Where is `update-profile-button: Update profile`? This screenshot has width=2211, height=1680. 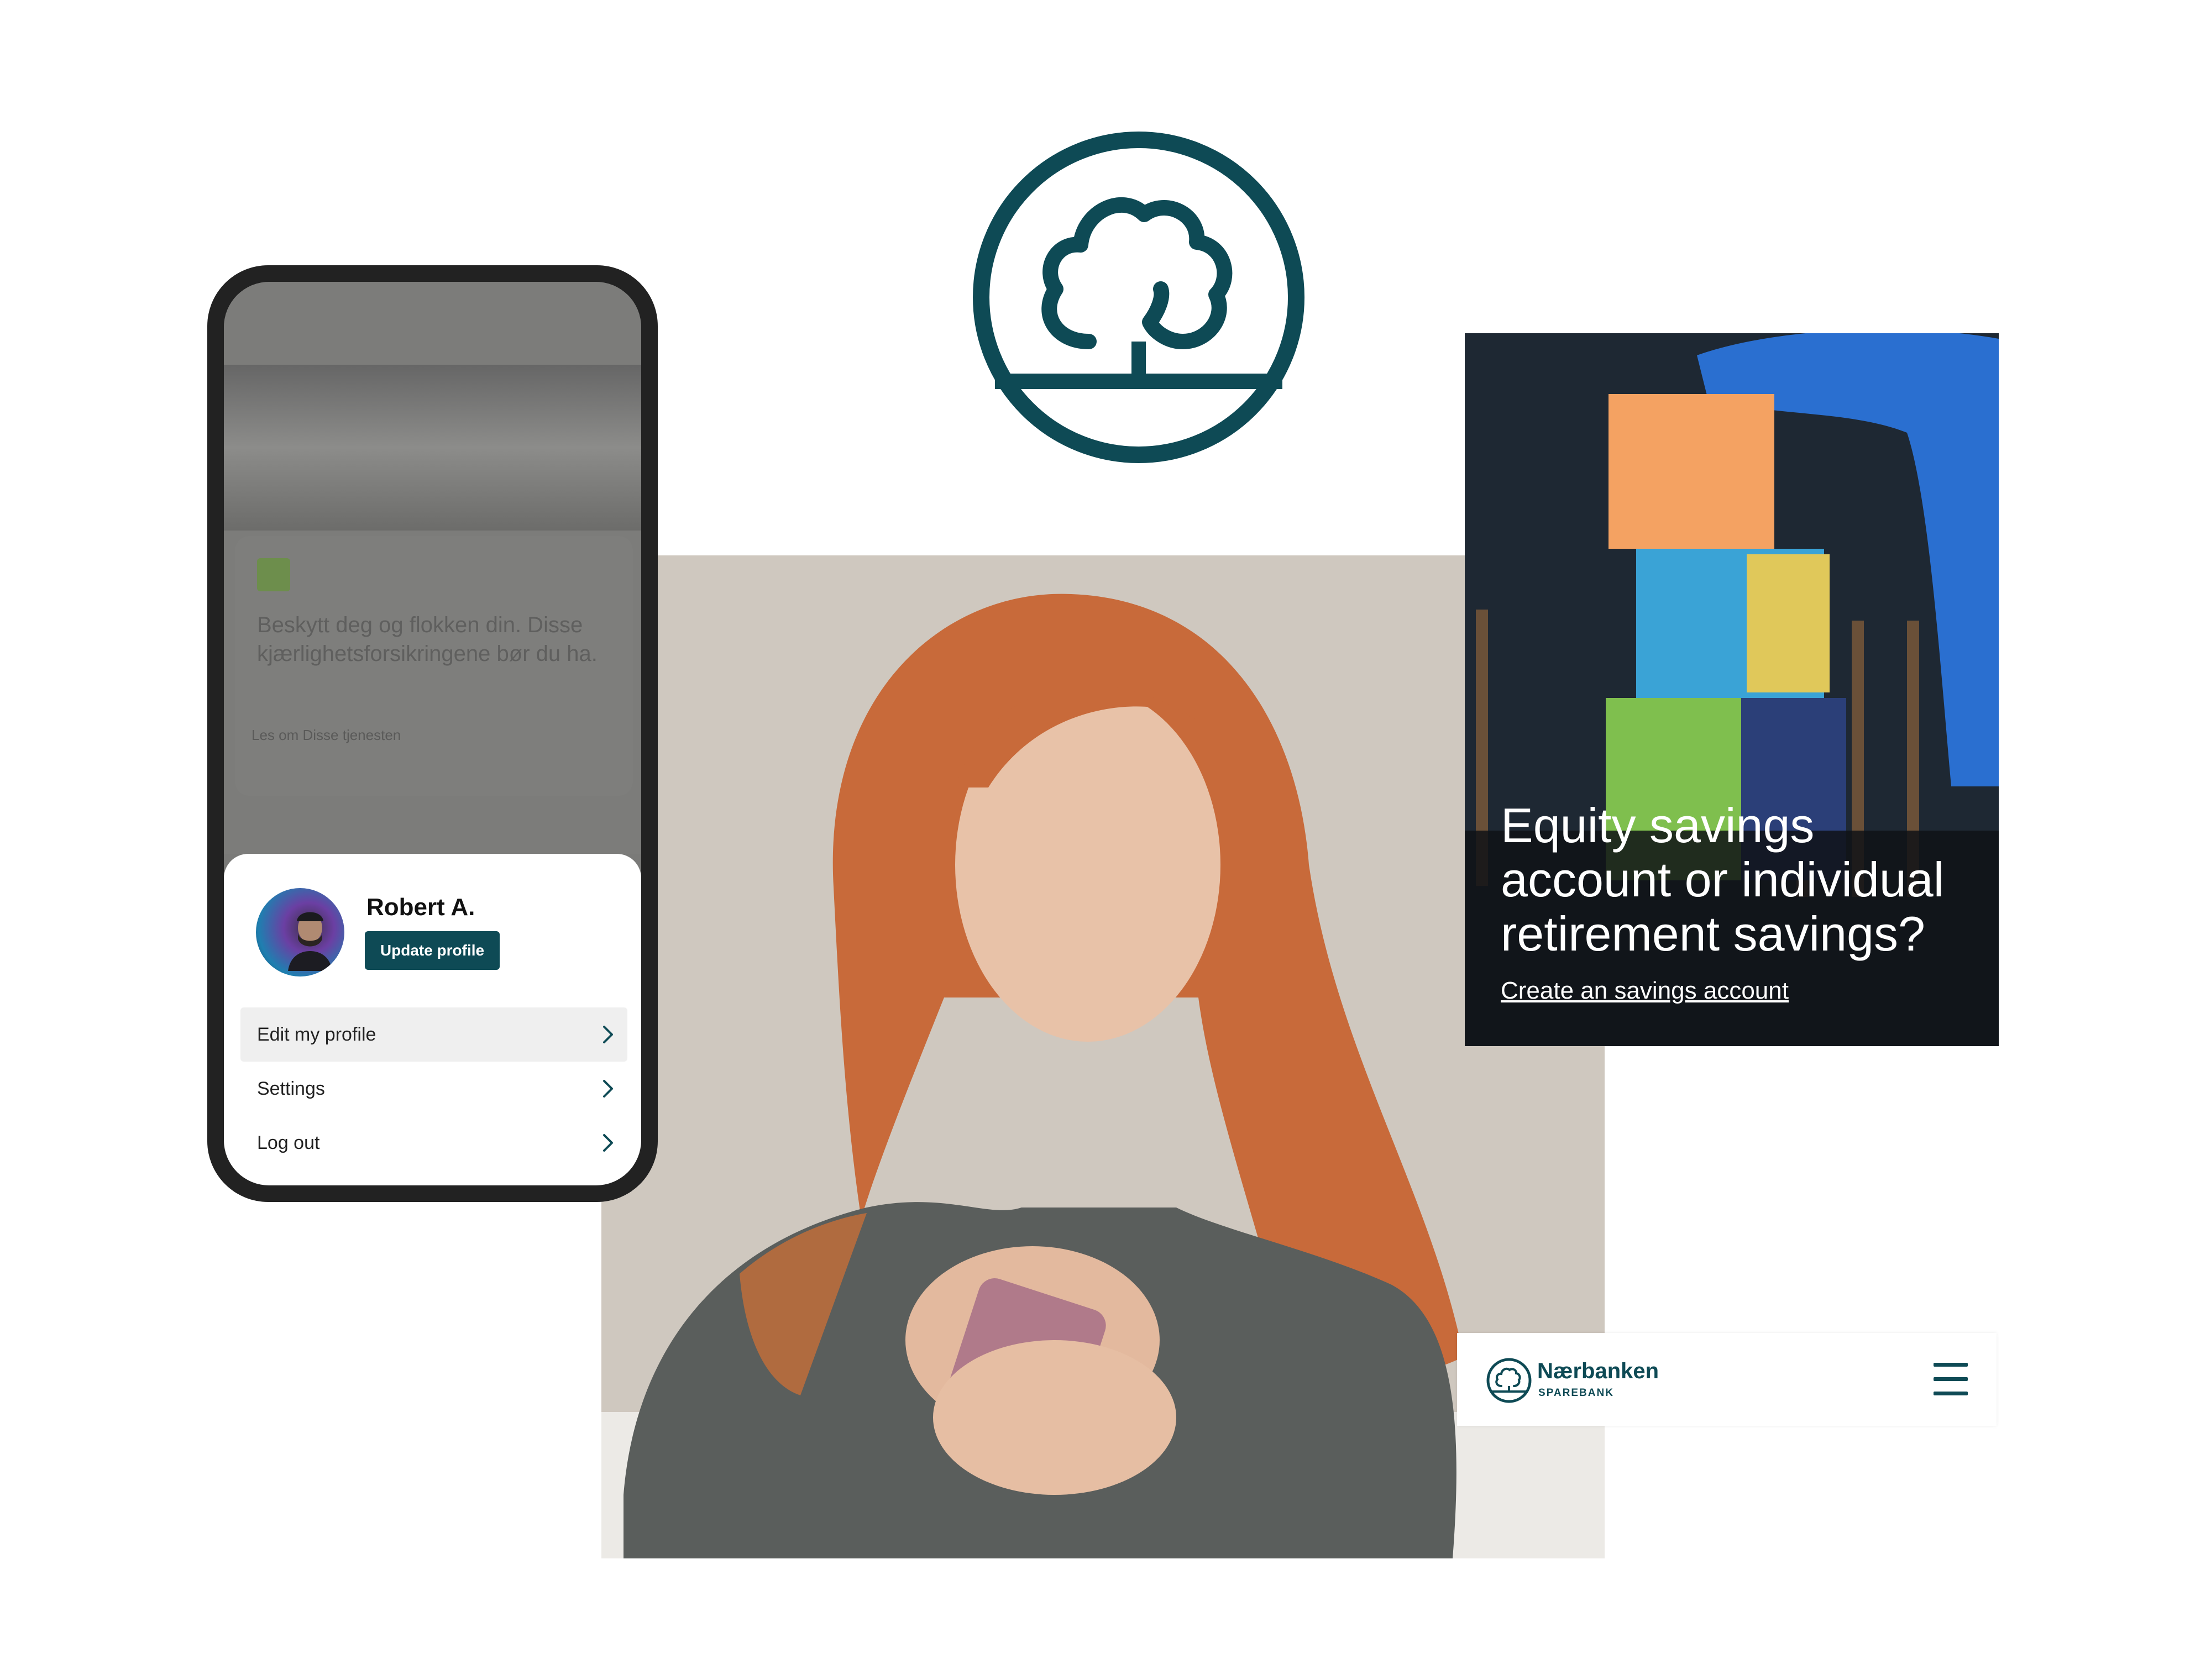 update-profile-button: Update profile is located at coordinates (432, 951).